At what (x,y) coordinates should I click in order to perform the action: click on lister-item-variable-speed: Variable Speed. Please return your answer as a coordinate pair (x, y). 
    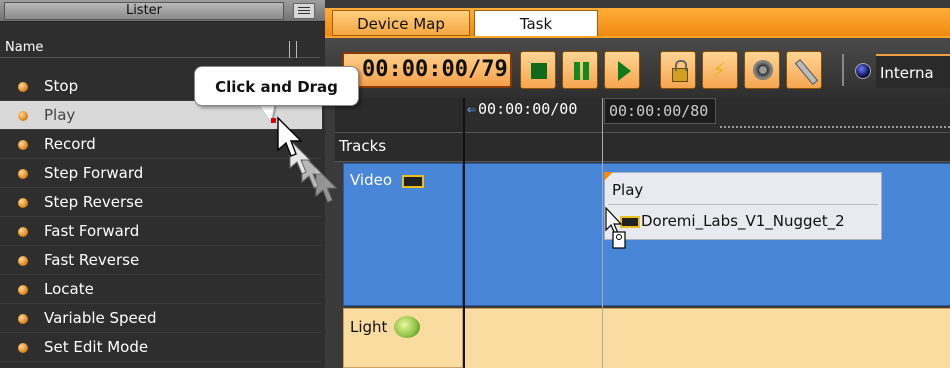
    Looking at the image, I should click on (161, 318).